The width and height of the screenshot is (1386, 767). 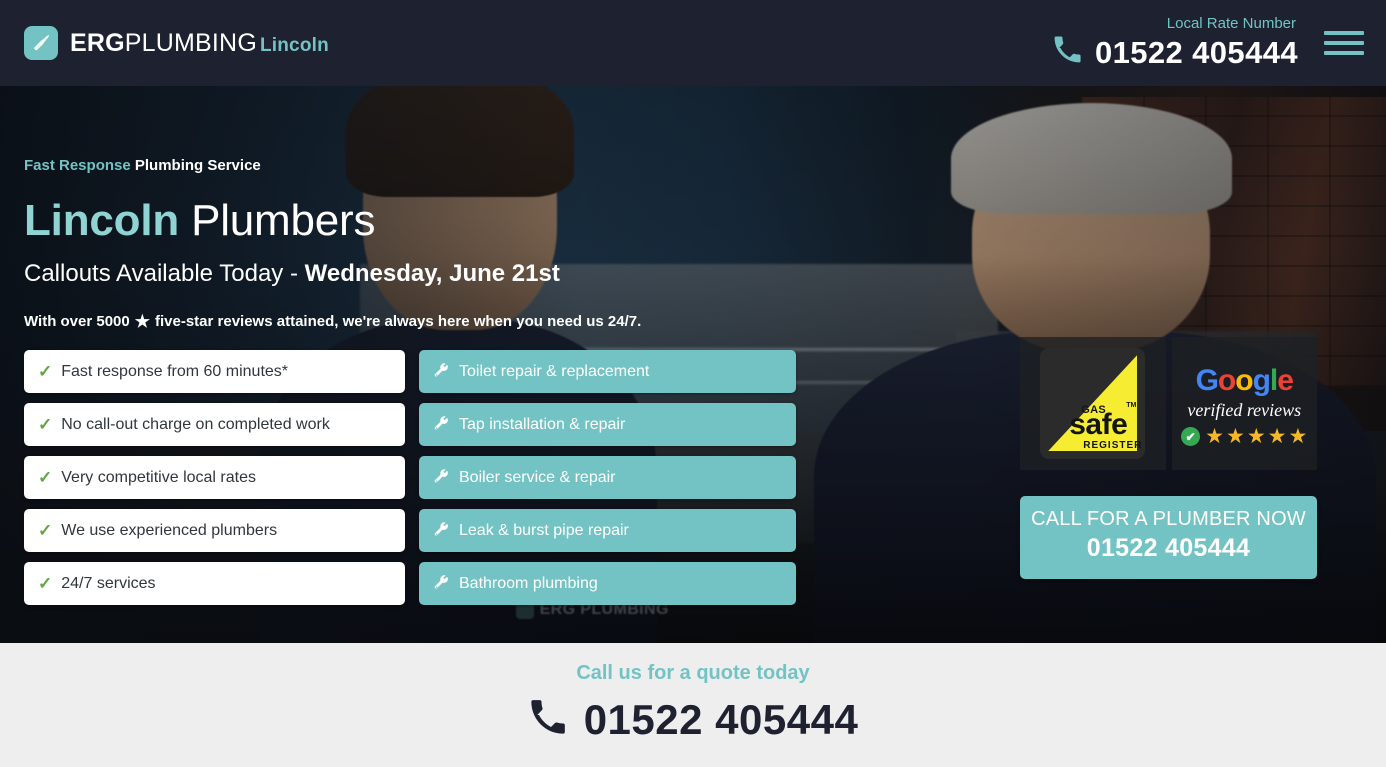 What do you see at coordinates (432, 273) in the screenshot?
I see `hero-subtitle-date: Wednesday, June 21st` at bounding box center [432, 273].